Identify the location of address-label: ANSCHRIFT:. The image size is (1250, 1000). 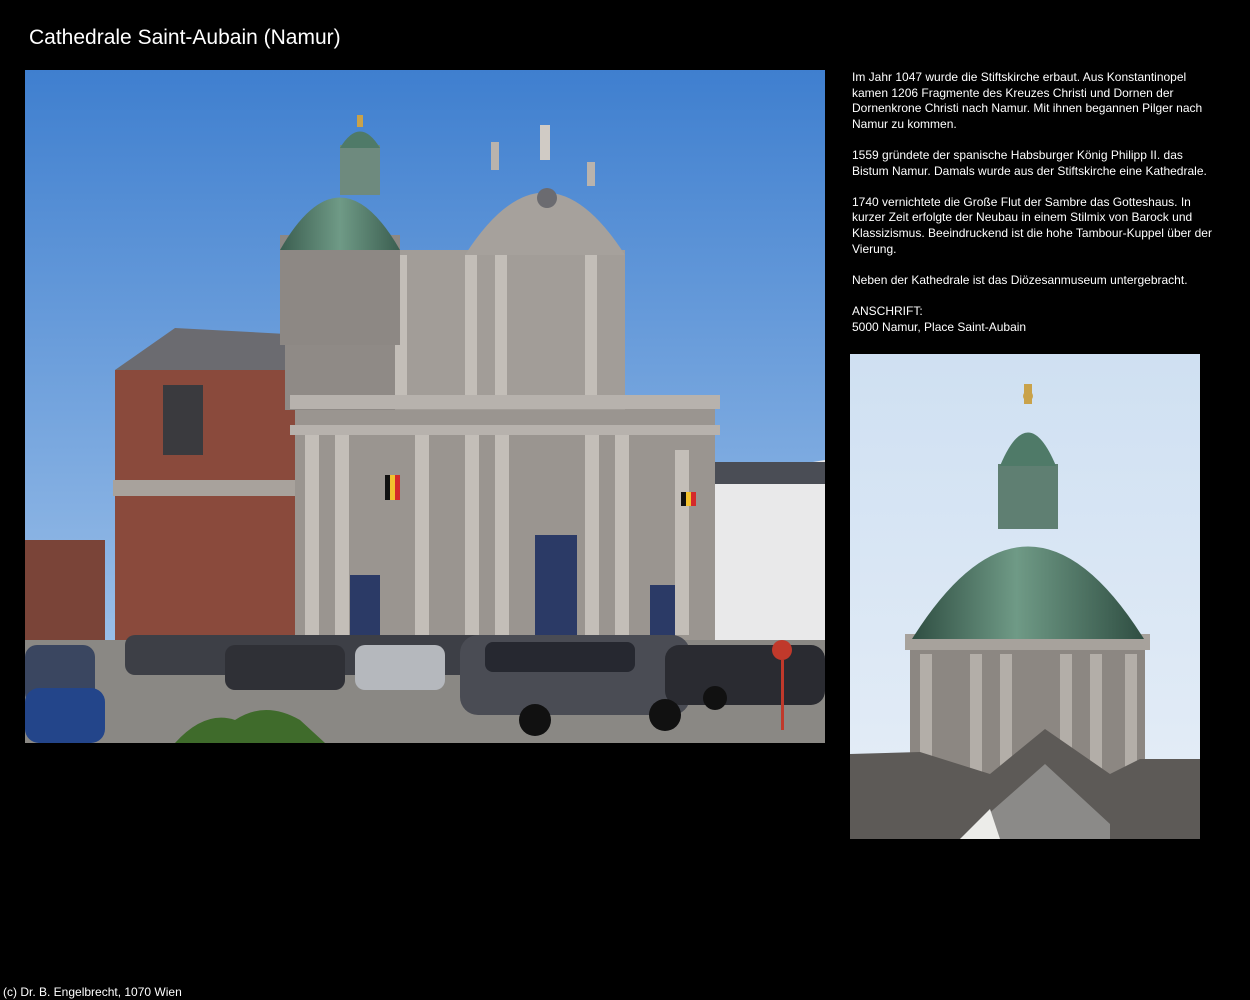
(887, 310).